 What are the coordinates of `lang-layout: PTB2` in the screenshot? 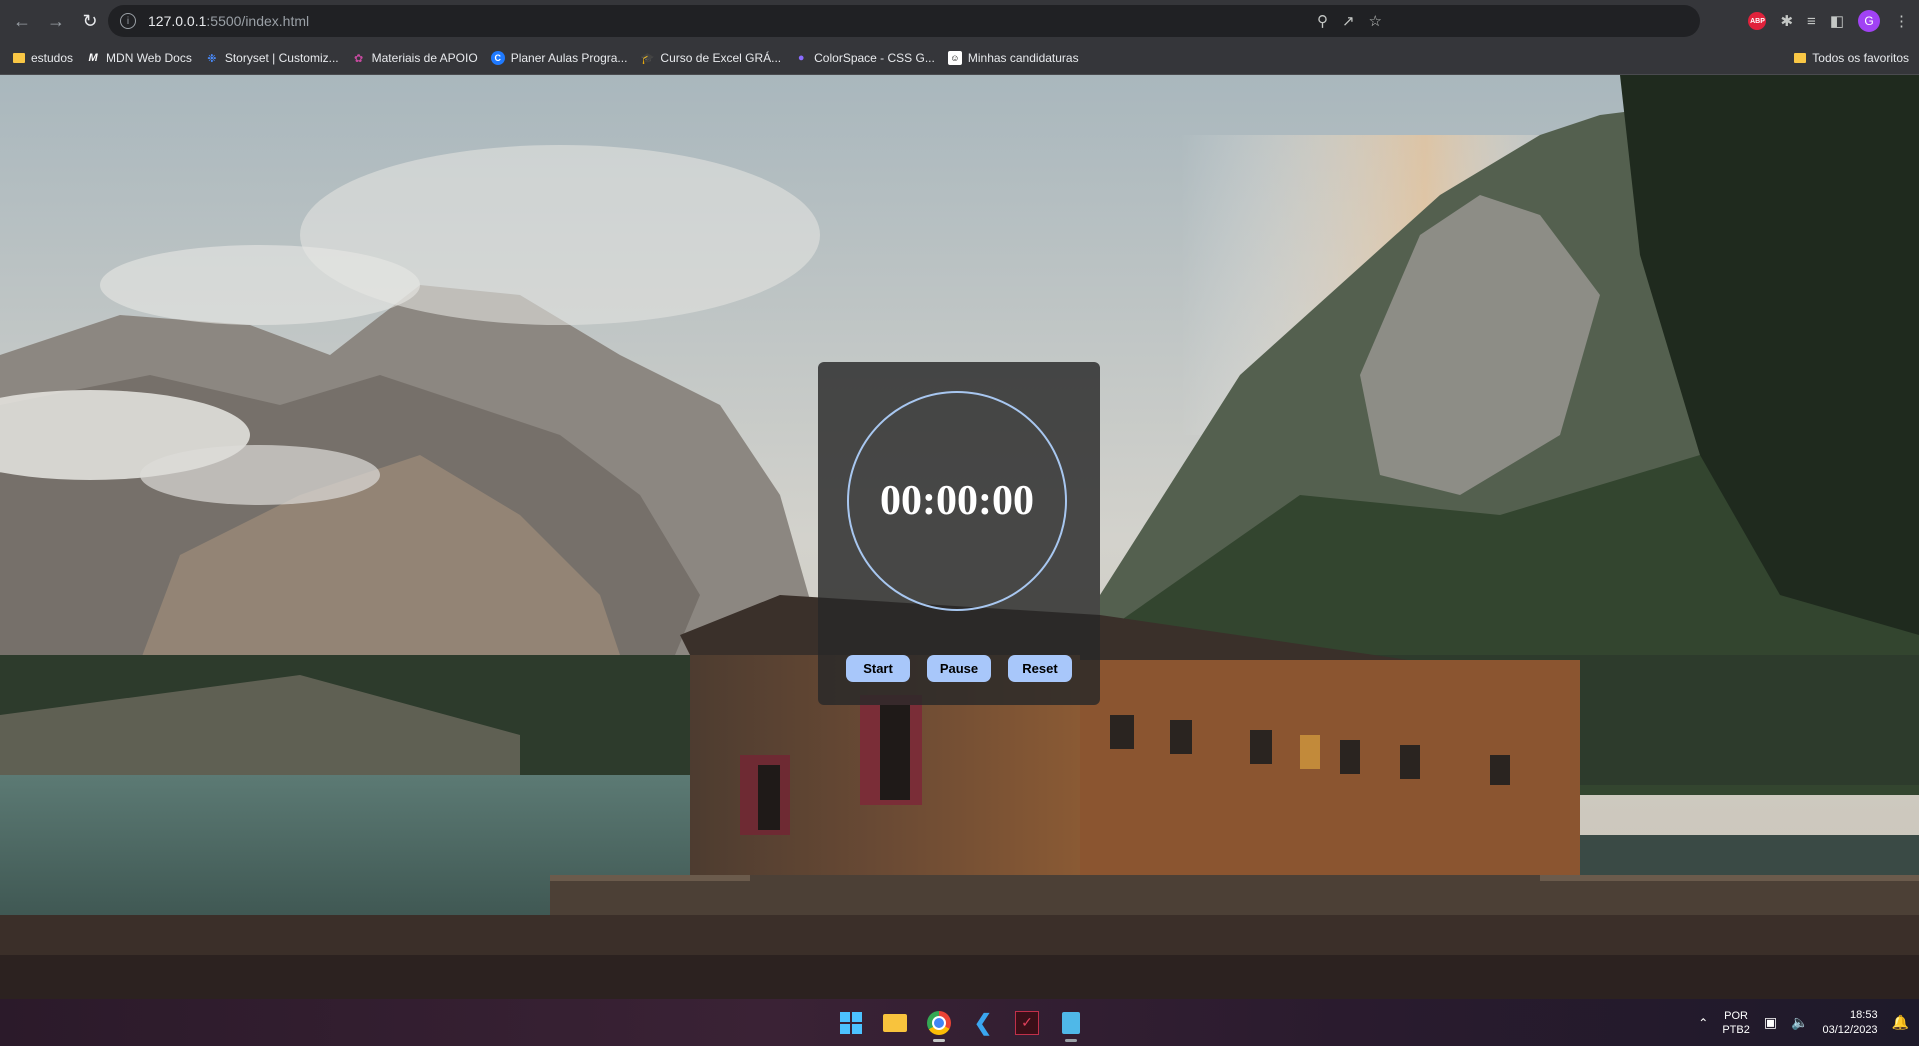 It's located at (1736, 1029).